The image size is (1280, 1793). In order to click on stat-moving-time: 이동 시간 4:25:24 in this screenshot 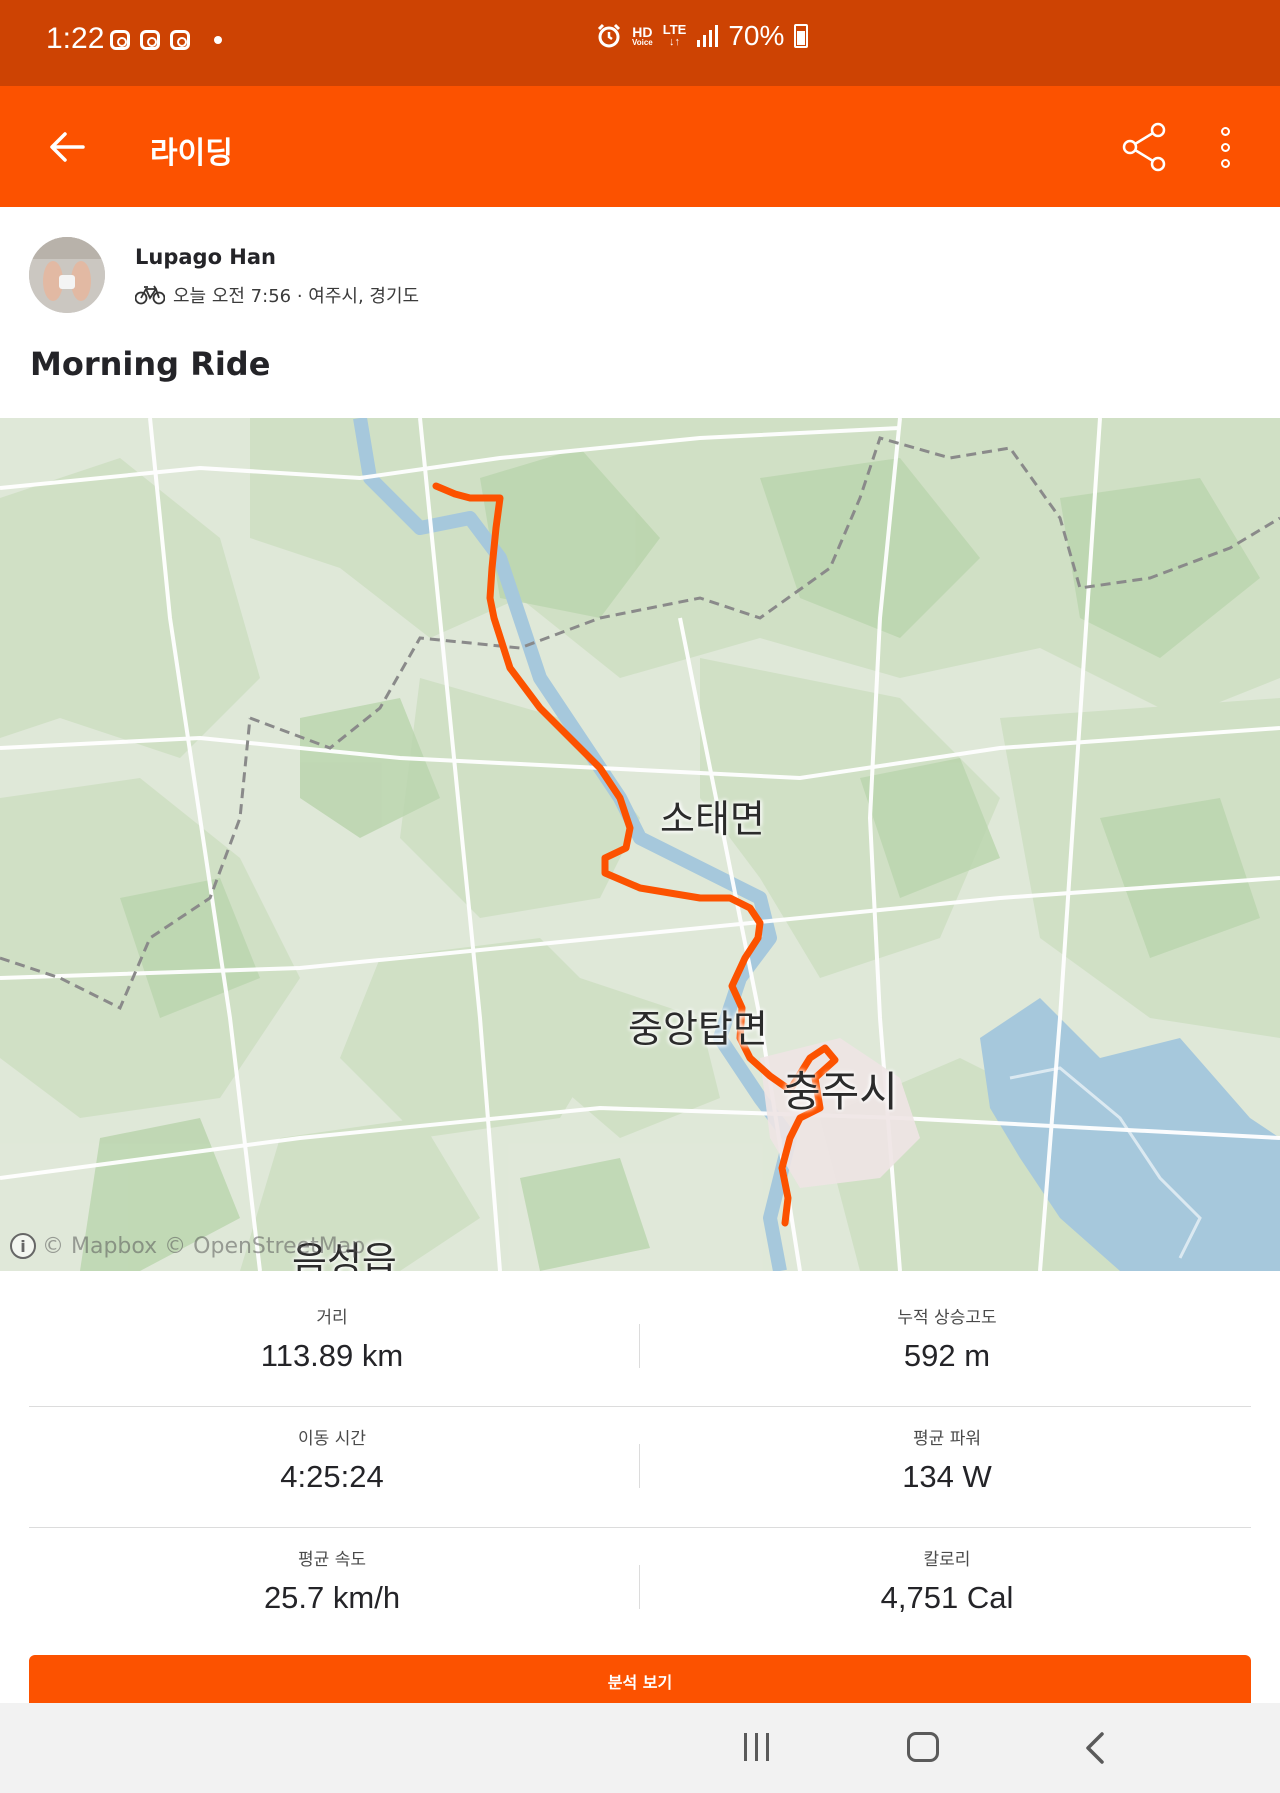, I will do `click(332, 1459)`.